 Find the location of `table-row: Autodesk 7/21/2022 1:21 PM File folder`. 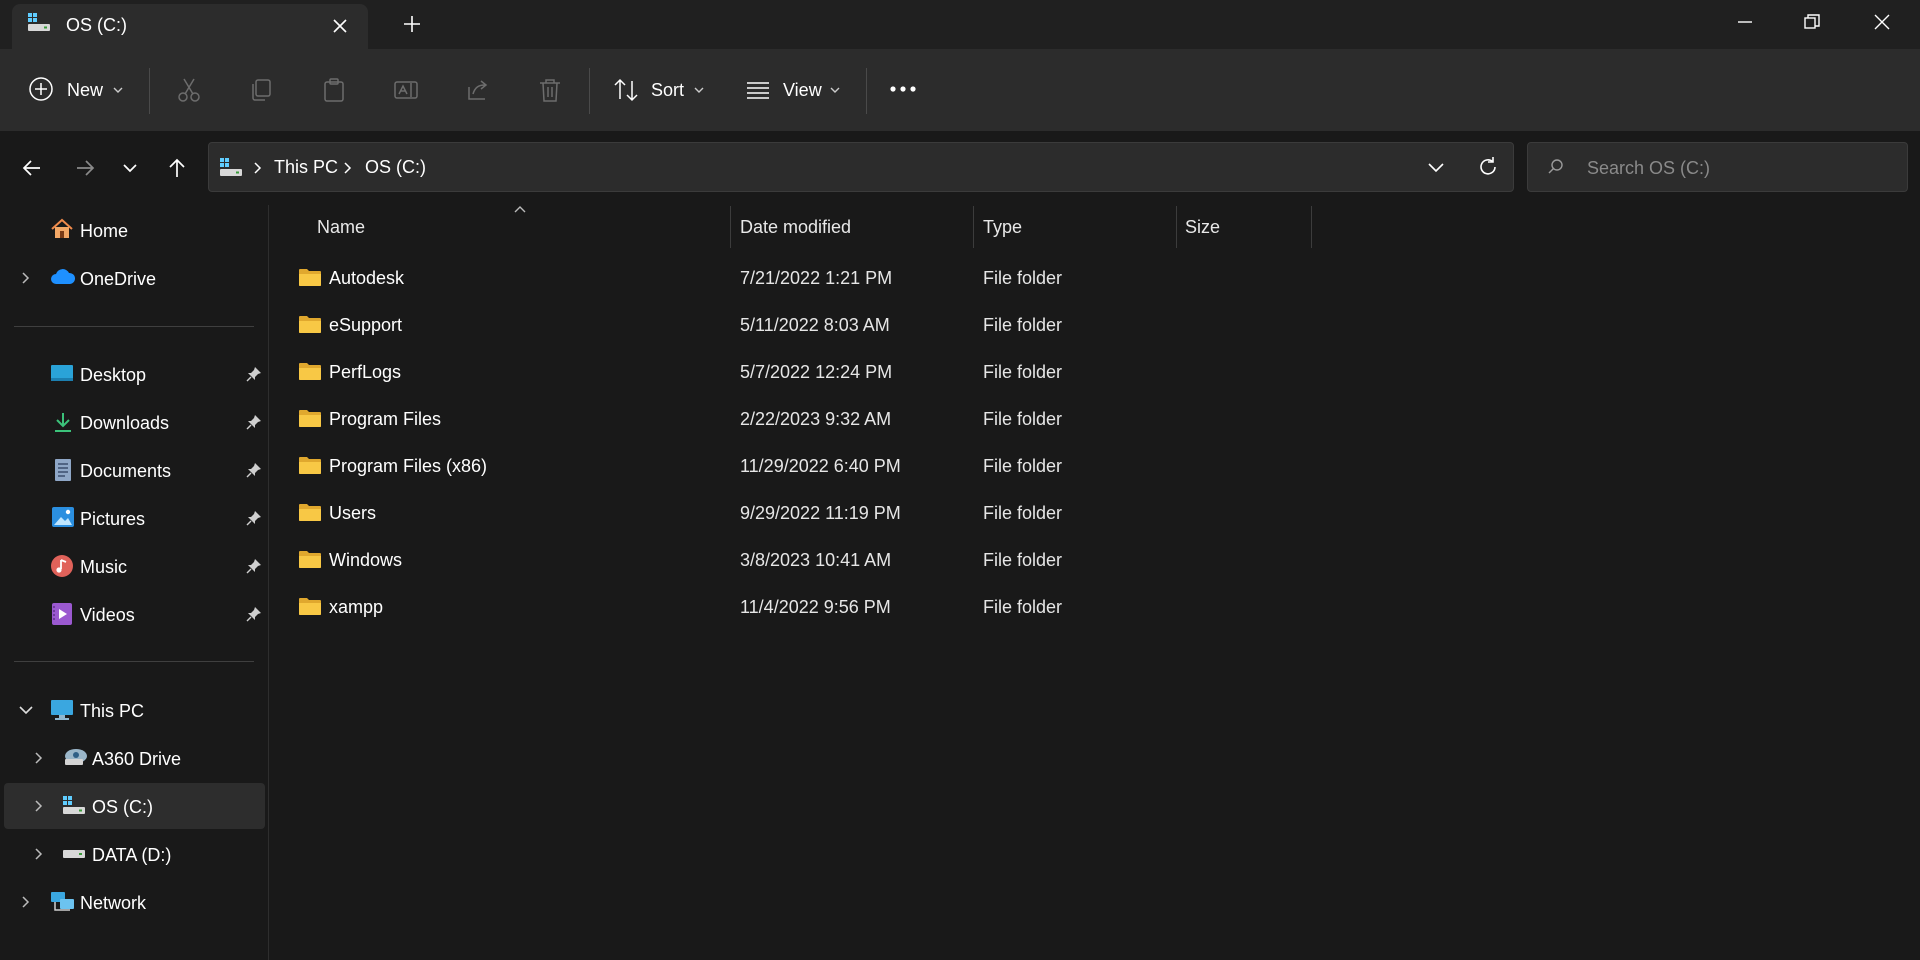

table-row: Autodesk 7/21/2022 1:21 PM File folder is located at coordinates (1100, 277).